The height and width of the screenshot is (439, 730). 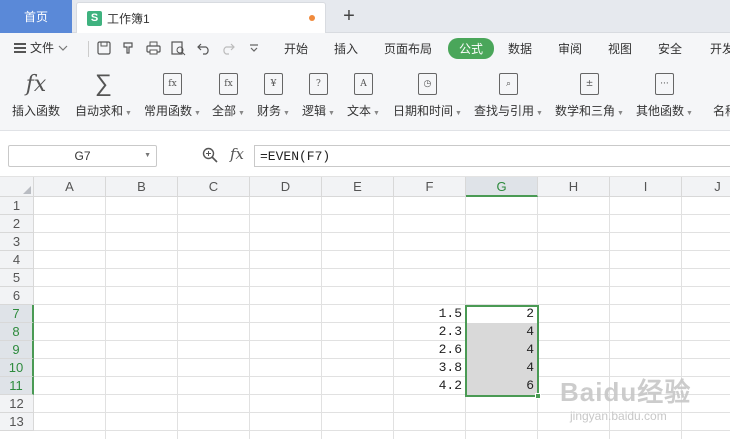 What do you see at coordinates (721, 94) in the screenshot?
I see `name-manager-button: 名称` at bounding box center [721, 94].